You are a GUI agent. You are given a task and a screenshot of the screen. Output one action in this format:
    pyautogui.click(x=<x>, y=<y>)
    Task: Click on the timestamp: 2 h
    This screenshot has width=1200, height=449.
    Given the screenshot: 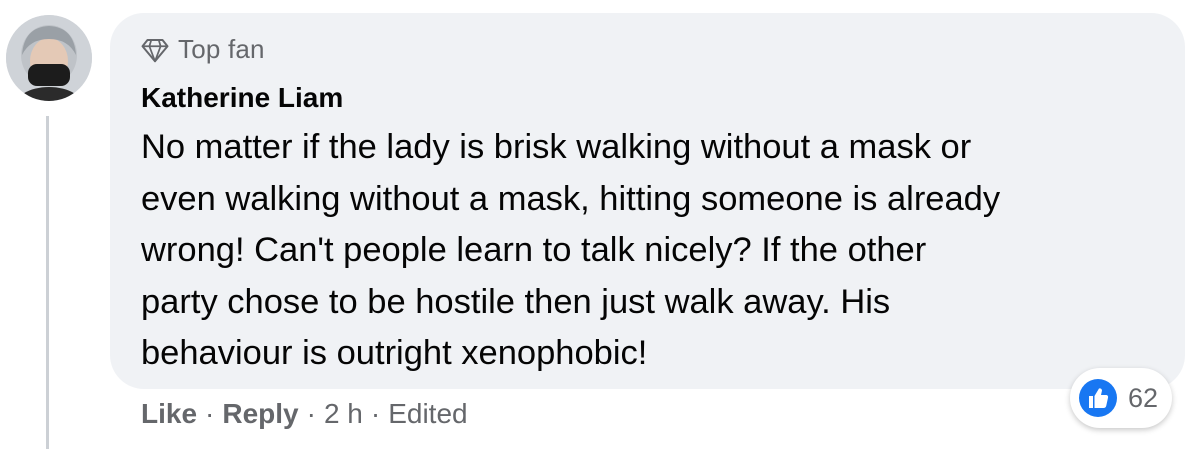 What is the action you would take?
    pyautogui.click(x=343, y=414)
    